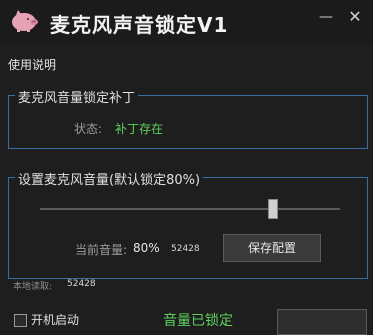 This screenshot has width=373, height=335. What do you see at coordinates (32, 64) in the screenshot?
I see `menu-item-help: 使用说明` at bounding box center [32, 64].